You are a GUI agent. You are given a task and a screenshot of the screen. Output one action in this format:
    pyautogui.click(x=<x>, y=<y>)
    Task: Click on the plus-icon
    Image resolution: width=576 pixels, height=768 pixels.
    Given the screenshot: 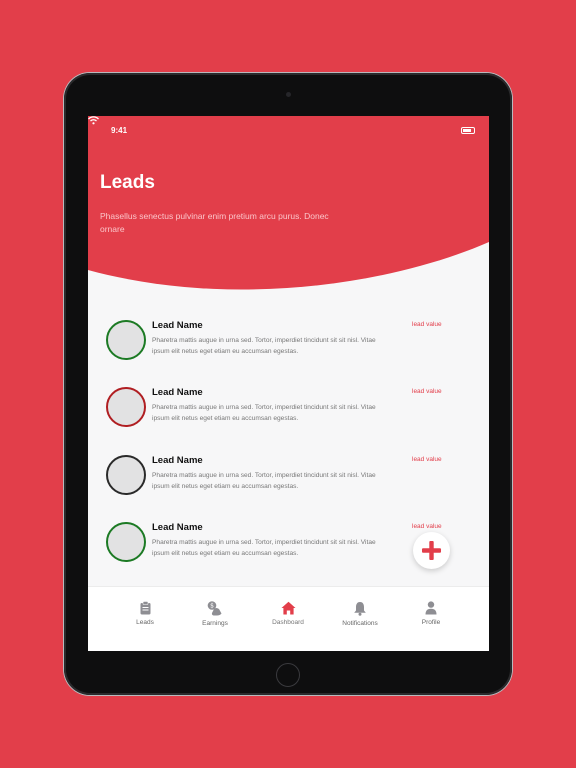 What is the action you would take?
    pyautogui.click(x=431, y=550)
    